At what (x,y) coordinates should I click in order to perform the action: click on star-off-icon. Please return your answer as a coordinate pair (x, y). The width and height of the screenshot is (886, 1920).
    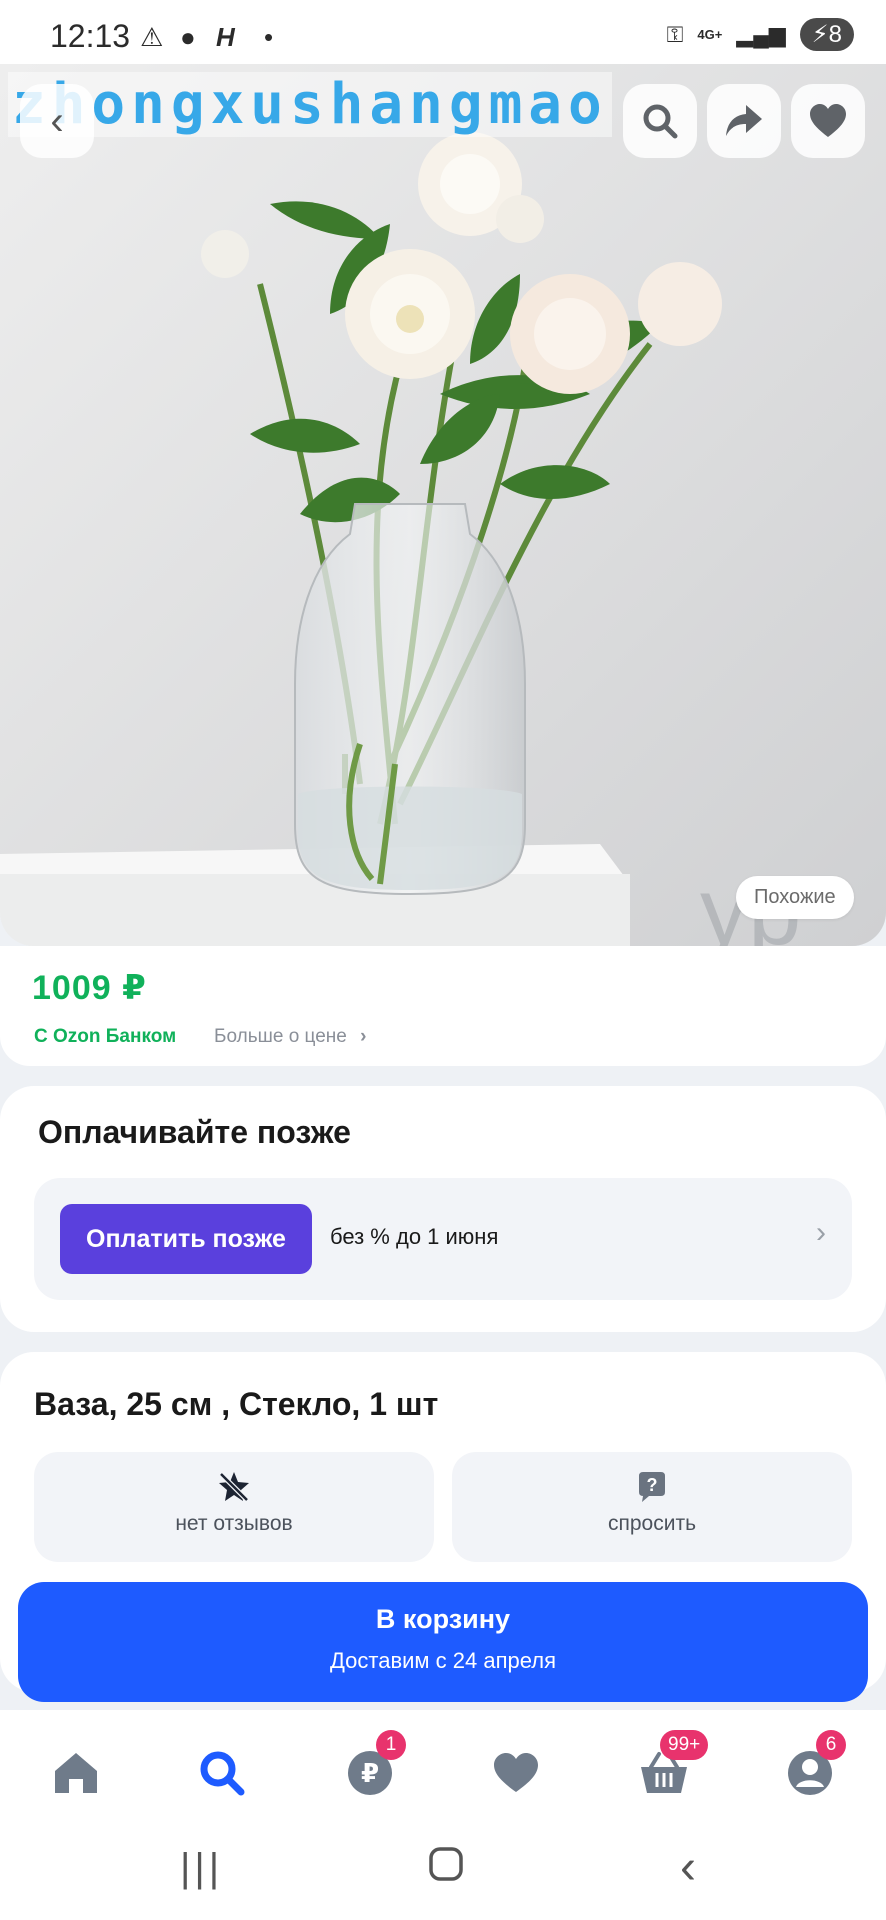
    Looking at the image, I should click on (234, 1490).